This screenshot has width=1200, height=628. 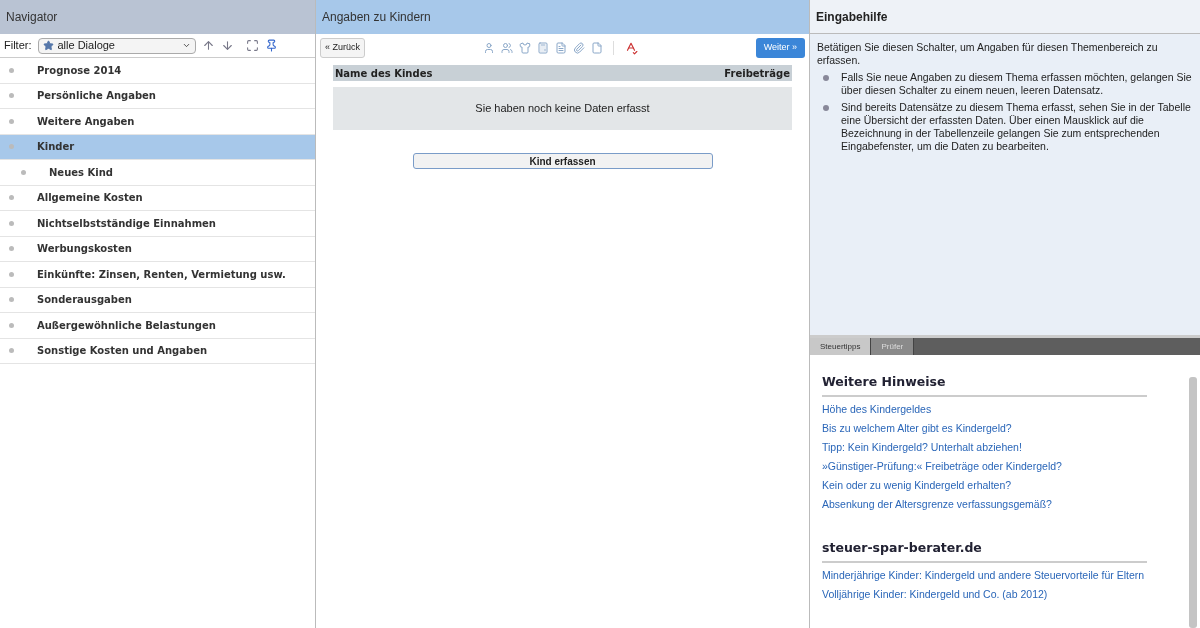 What do you see at coordinates (1017, 84) in the screenshot?
I see `help-text: Falls Sie neue Angaben zu diesem Thema erfassen möchten, gelangen Sie über diesen Schalter zu einem neuen, leeren Datensatz.` at bounding box center [1017, 84].